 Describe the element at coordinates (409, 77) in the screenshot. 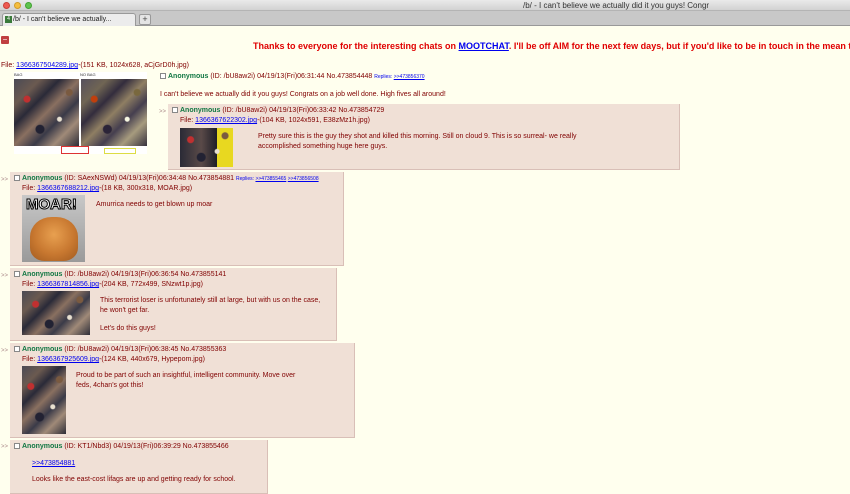

I see `op-reply-link: >>473856370` at that location.